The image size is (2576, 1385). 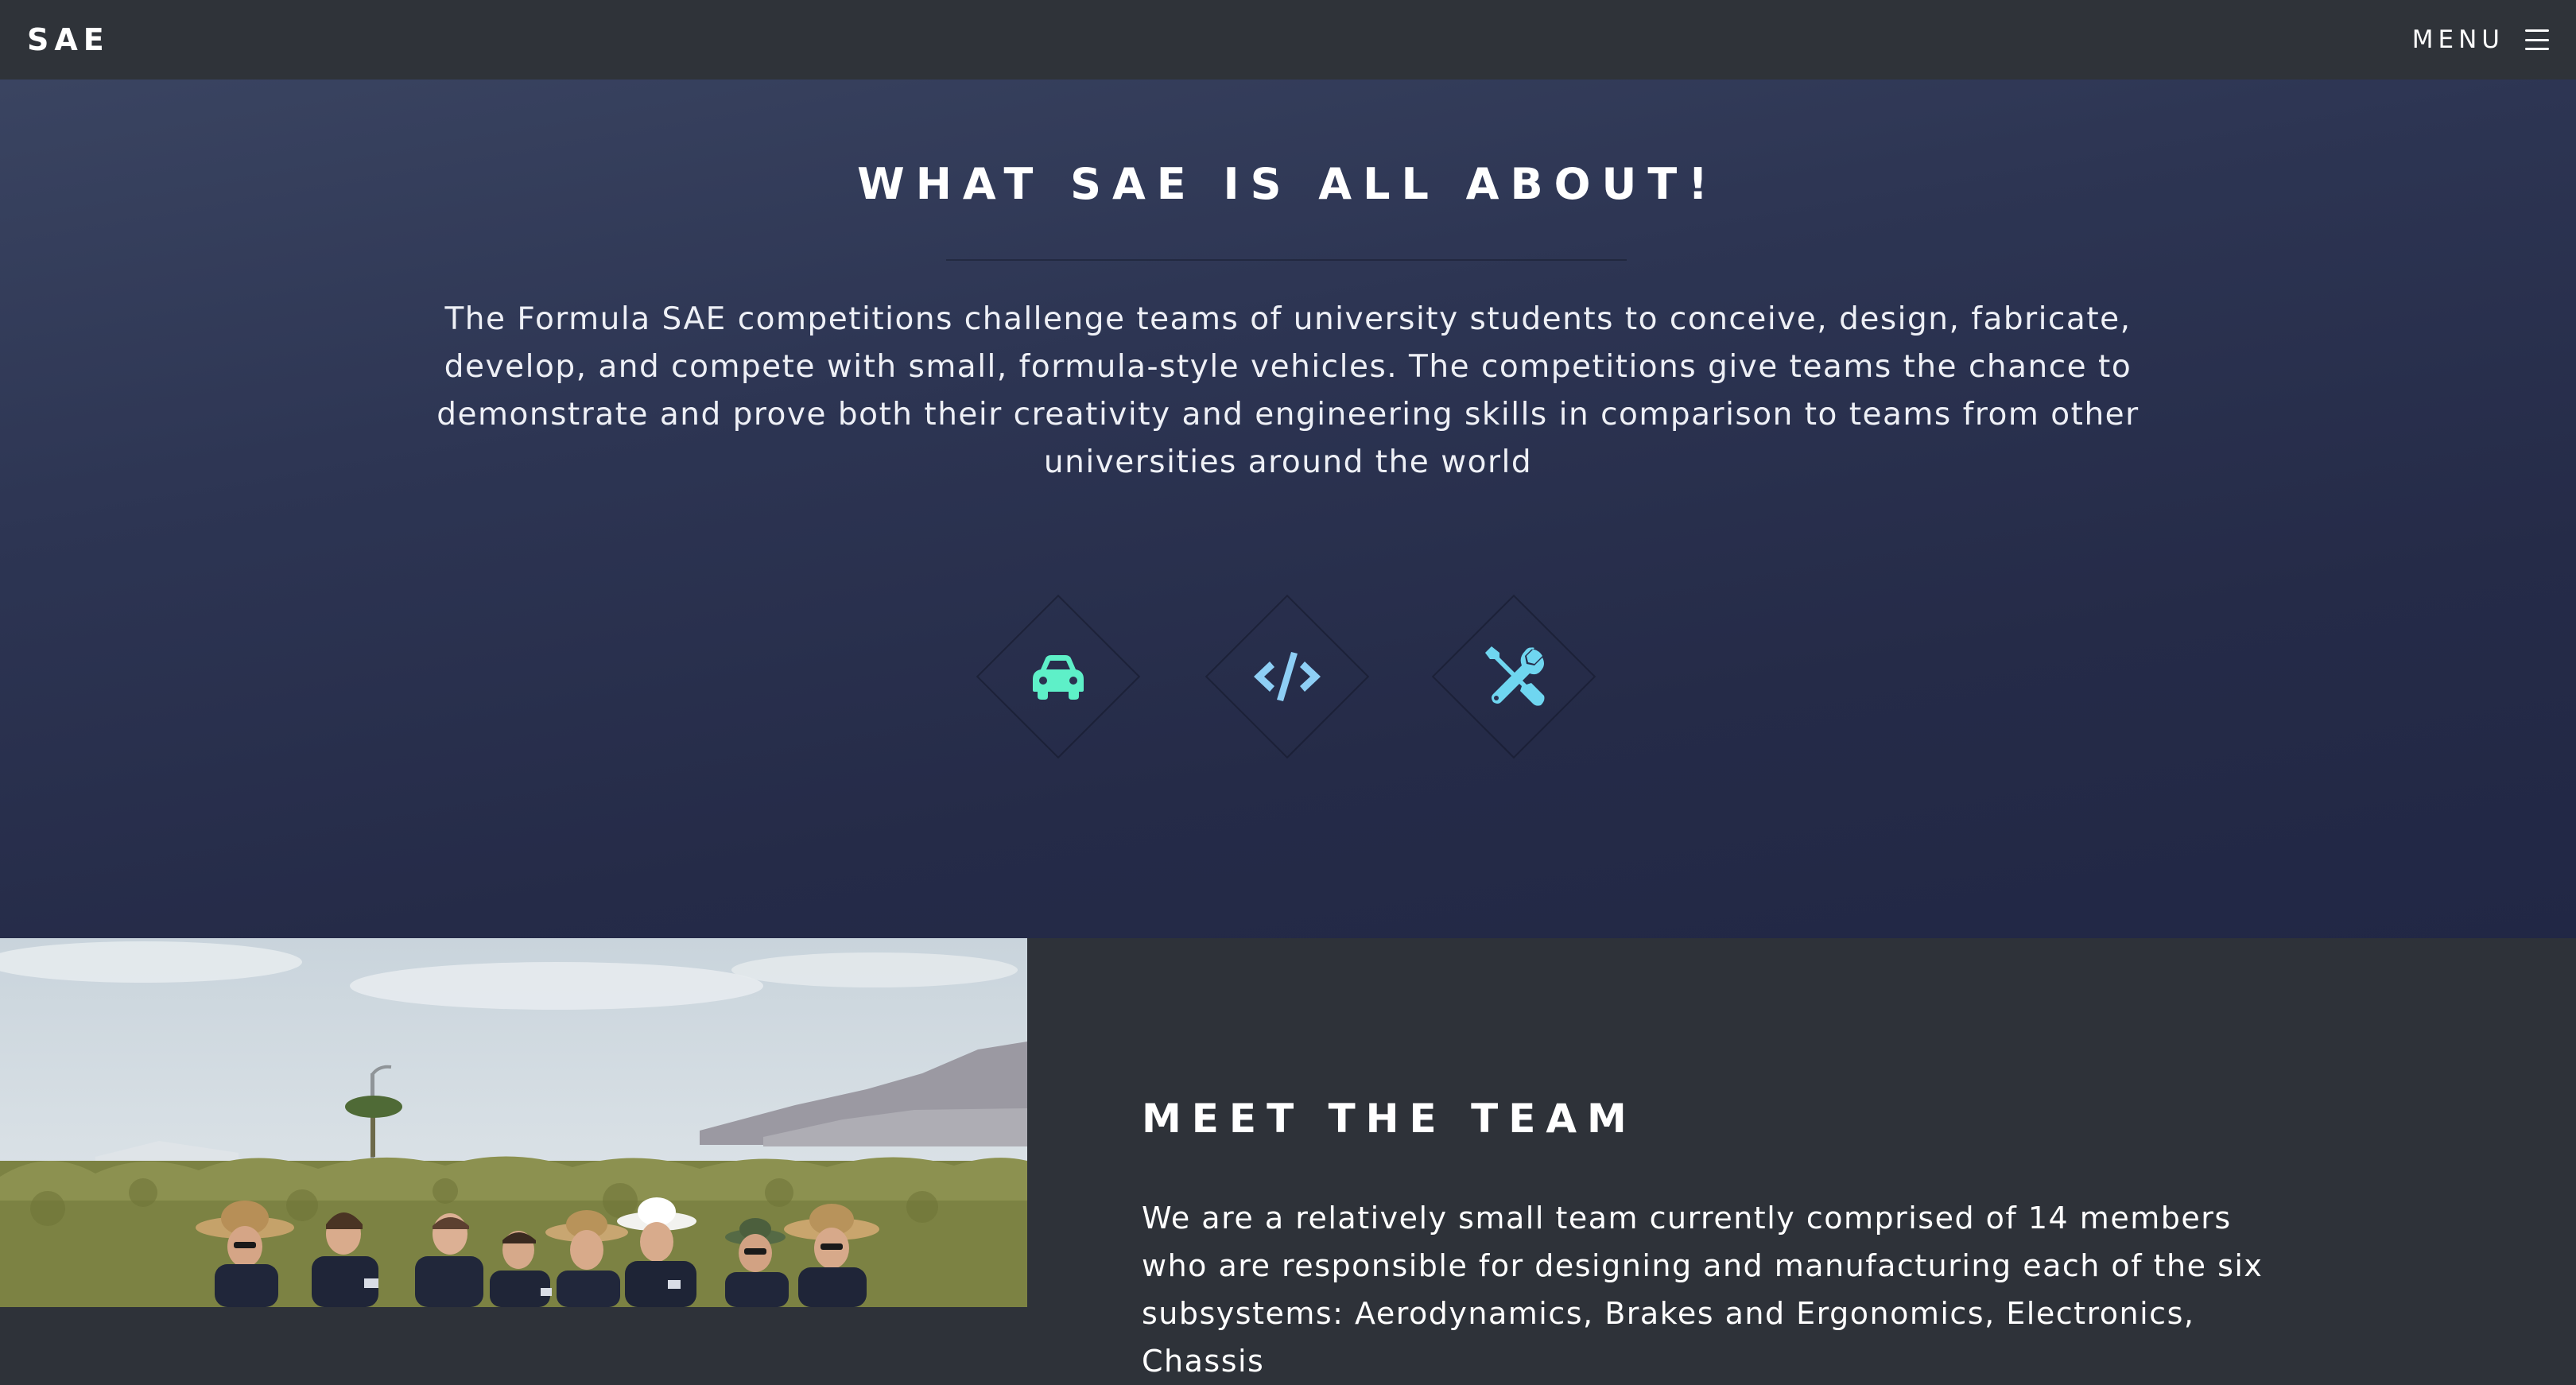 I want to click on top-navbar: SAE MENU, so click(x=1288, y=40).